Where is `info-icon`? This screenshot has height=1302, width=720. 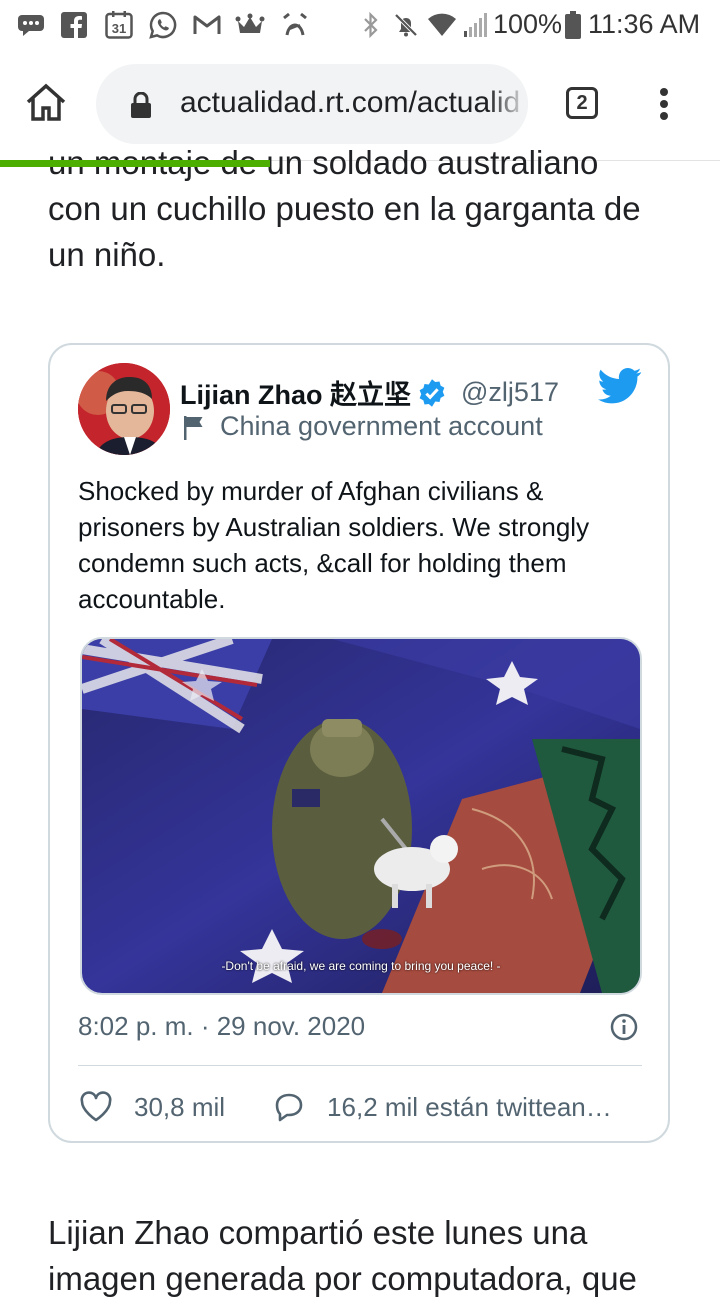
info-icon is located at coordinates (624, 1027).